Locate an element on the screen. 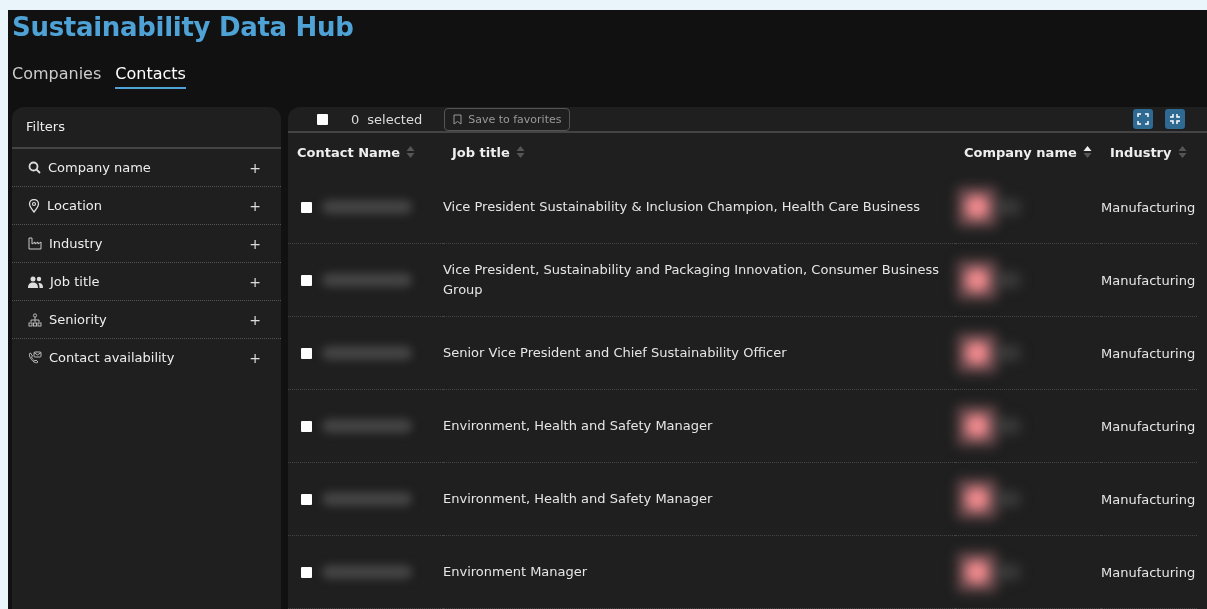  filter-item: Industry + is located at coordinates (146, 244).